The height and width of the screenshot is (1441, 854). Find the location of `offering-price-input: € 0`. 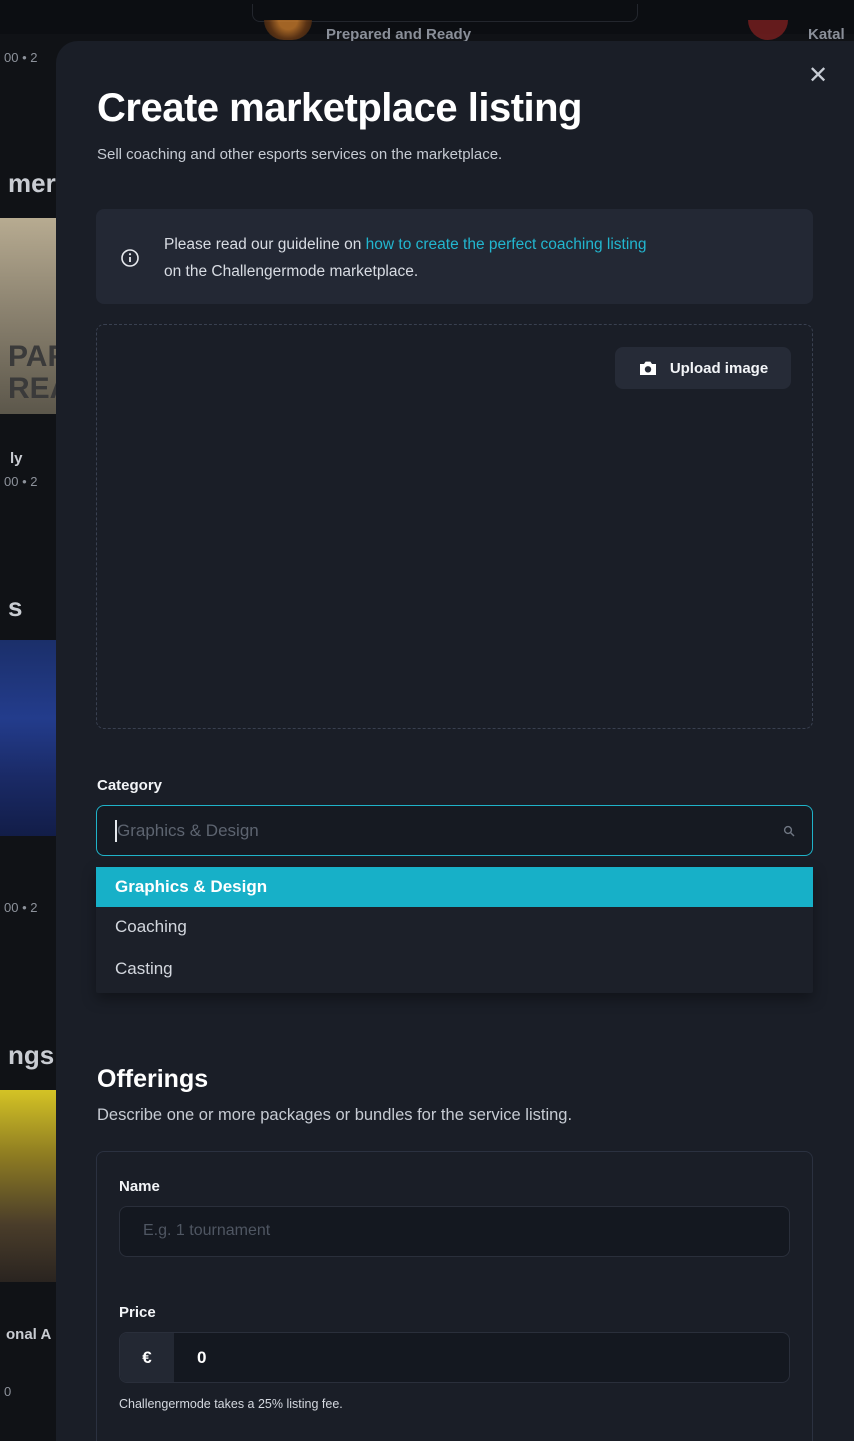

offering-price-input: € 0 is located at coordinates (454, 1357).